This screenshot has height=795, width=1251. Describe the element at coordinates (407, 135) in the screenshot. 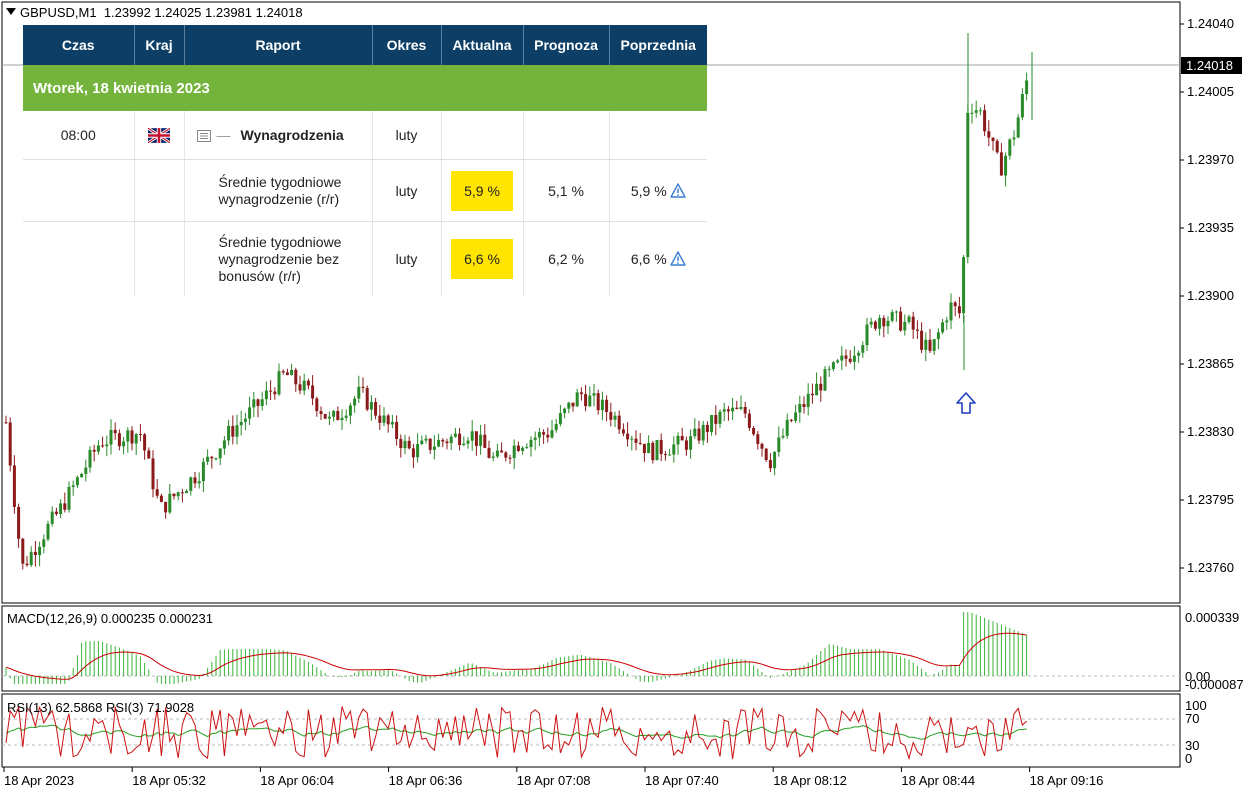

I see `event-period: luty` at that location.